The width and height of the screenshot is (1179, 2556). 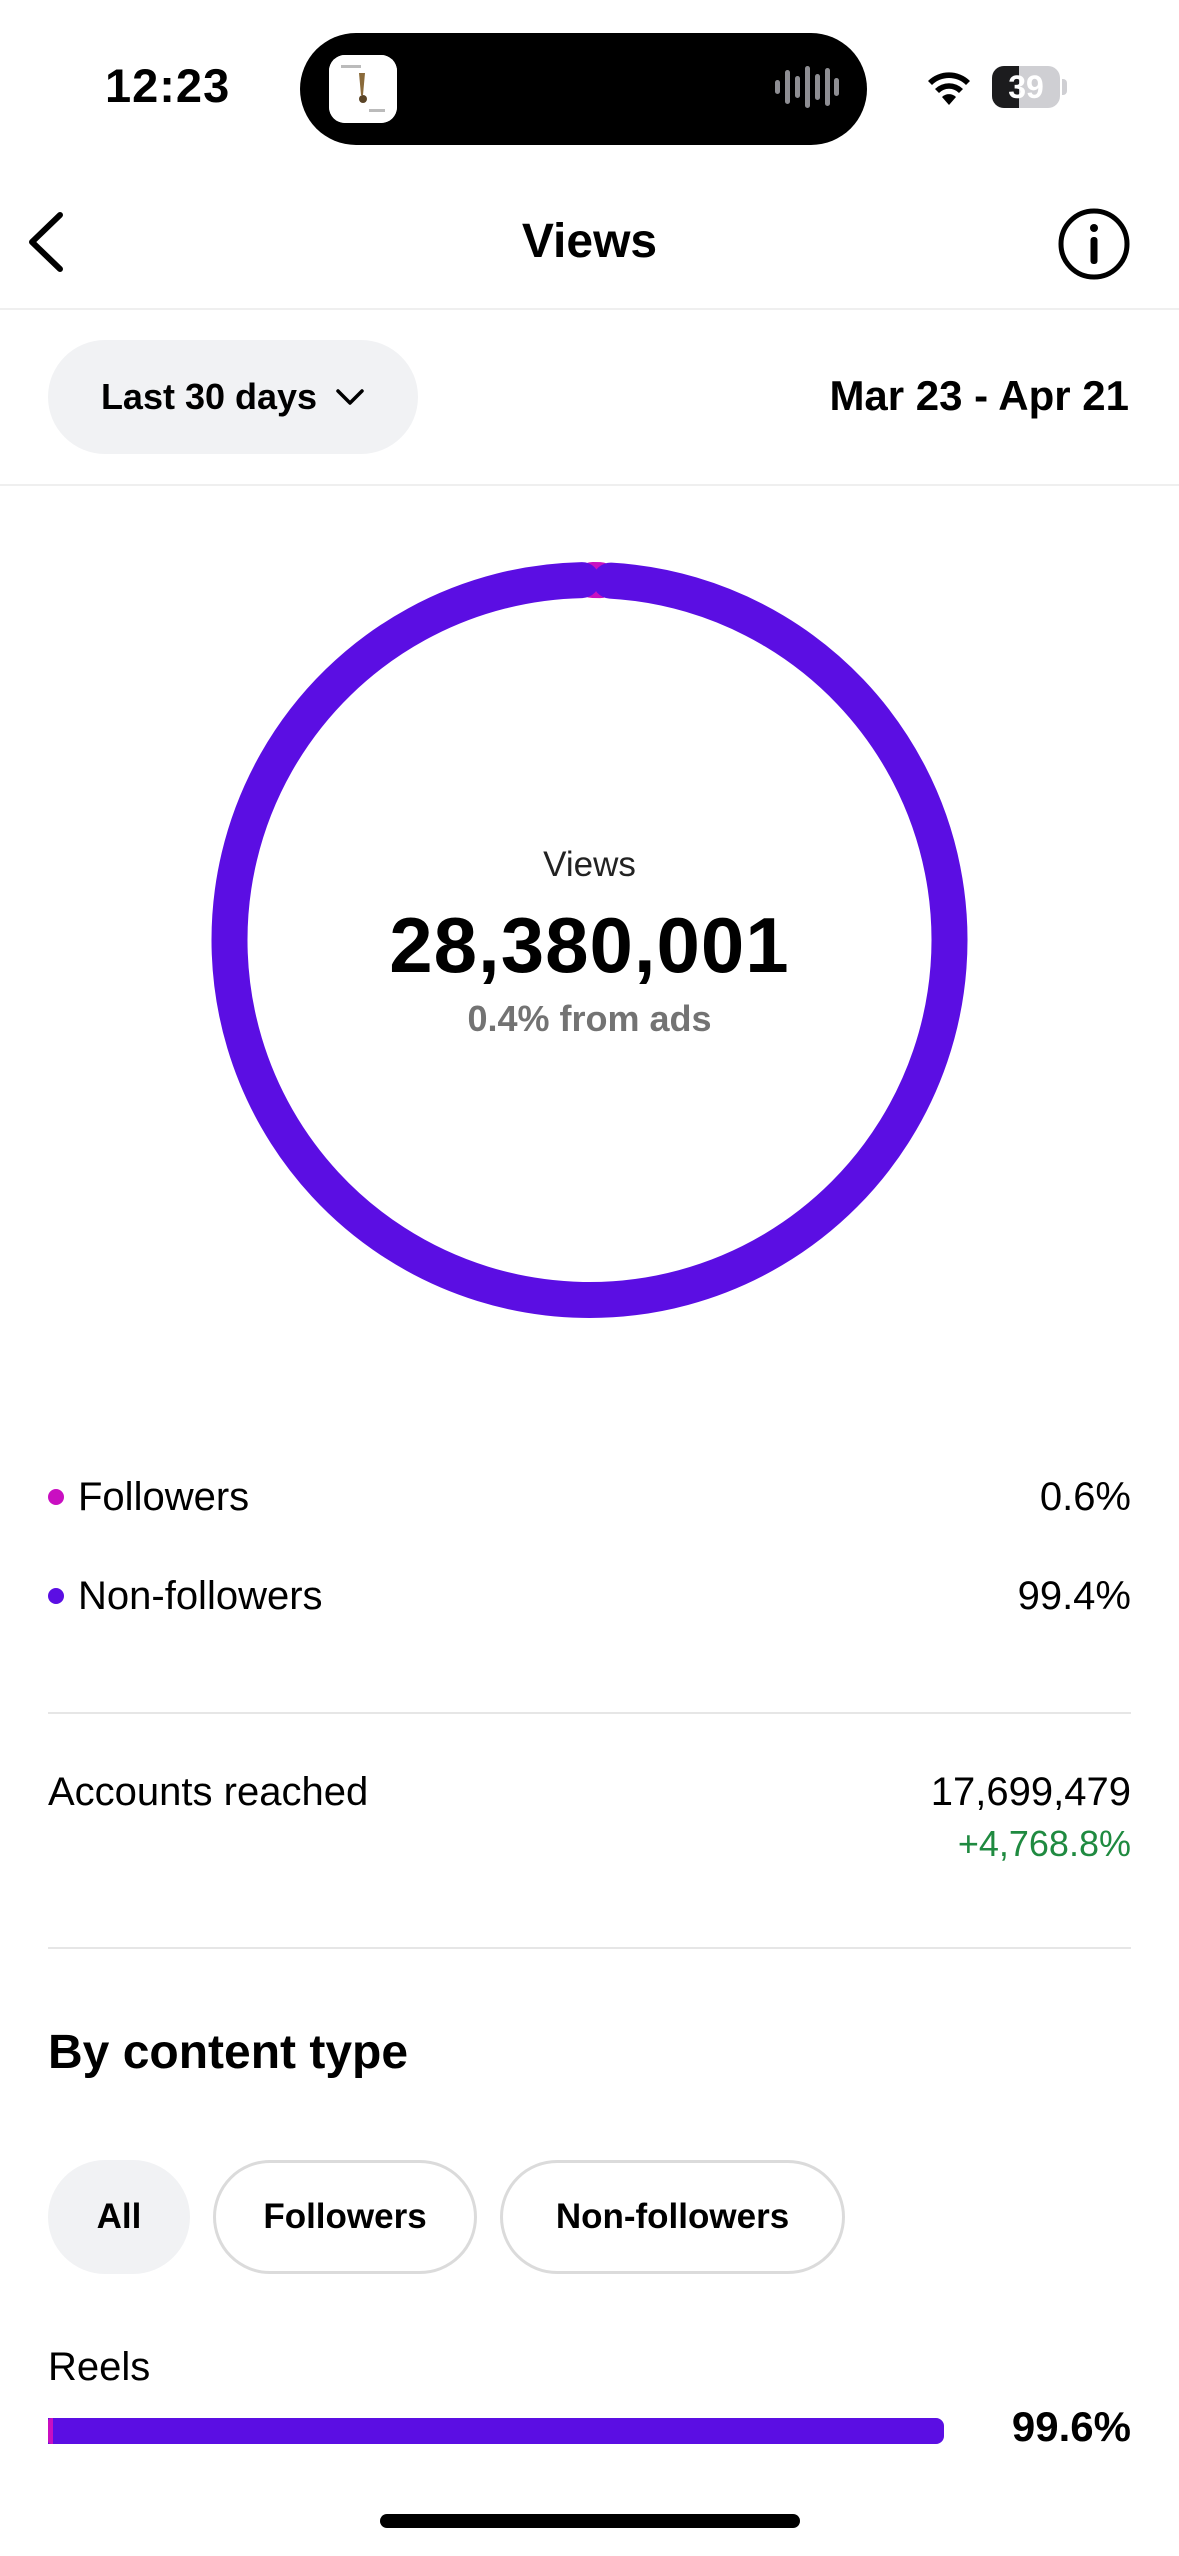 I want to click on chip-all: All, so click(x=119, y=2217).